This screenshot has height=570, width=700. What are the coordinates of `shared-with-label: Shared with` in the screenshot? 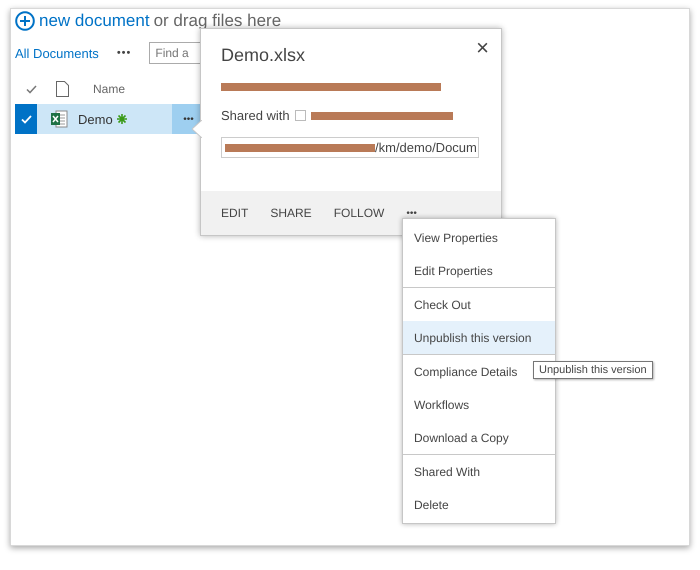 It's located at (255, 115).